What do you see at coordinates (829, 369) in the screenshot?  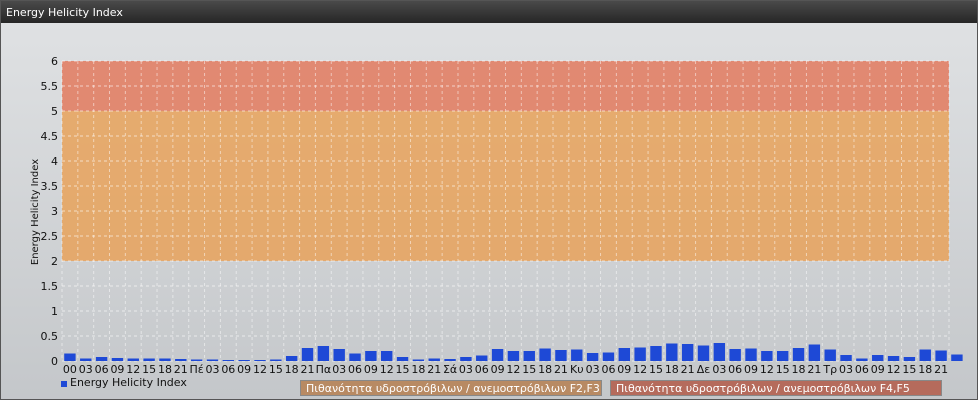 I see `x-tick-label: Τρ` at bounding box center [829, 369].